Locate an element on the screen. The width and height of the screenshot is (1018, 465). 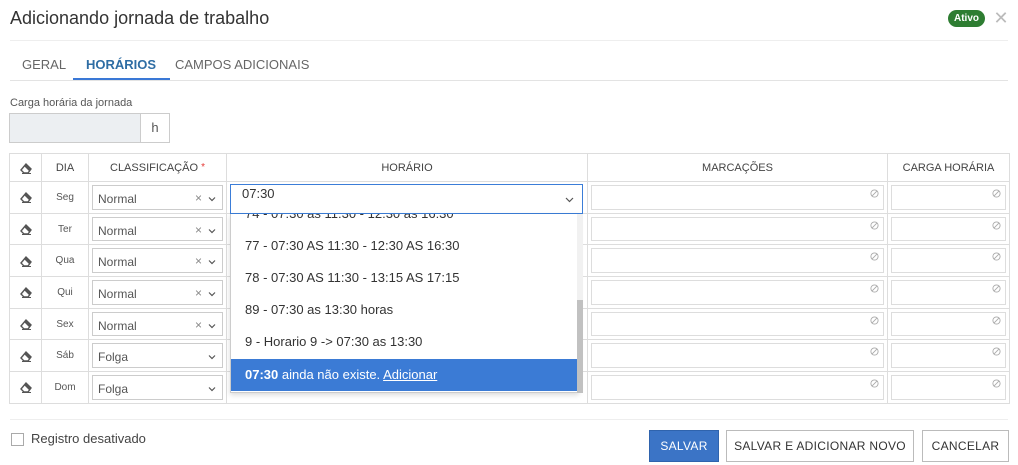
save-button: SALVAR is located at coordinates (684, 446).